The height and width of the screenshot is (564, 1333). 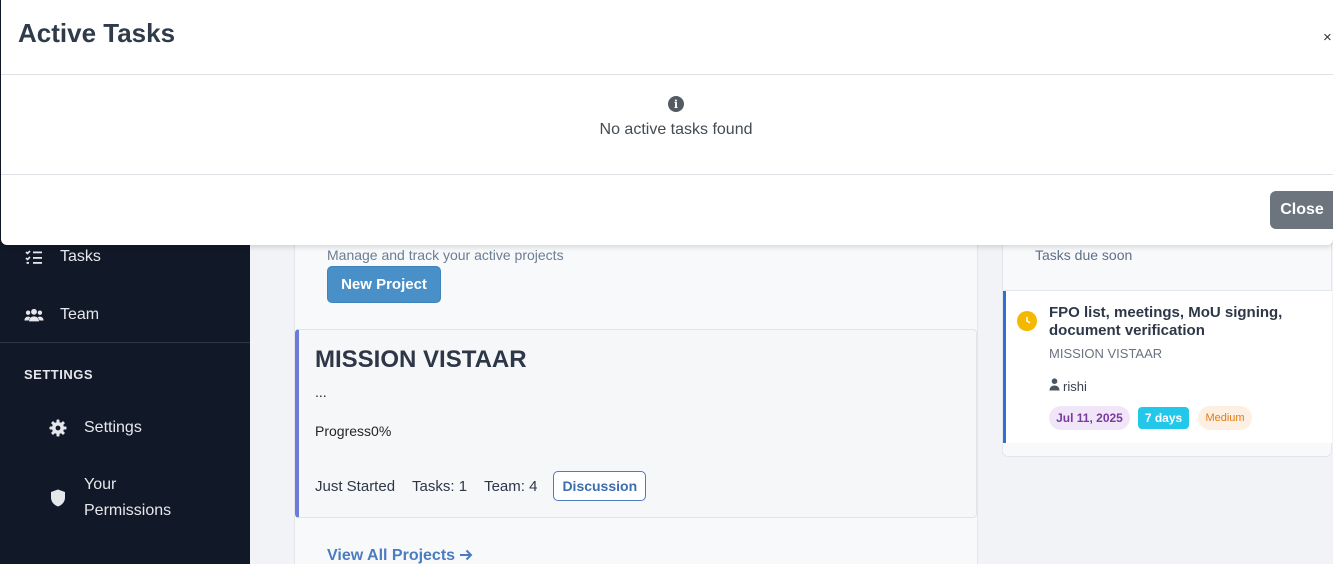 What do you see at coordinates (445, 255) in the screenshot?
I see `projects-subtitle: Manage and track your active projects` at bounding box center [445, 255].